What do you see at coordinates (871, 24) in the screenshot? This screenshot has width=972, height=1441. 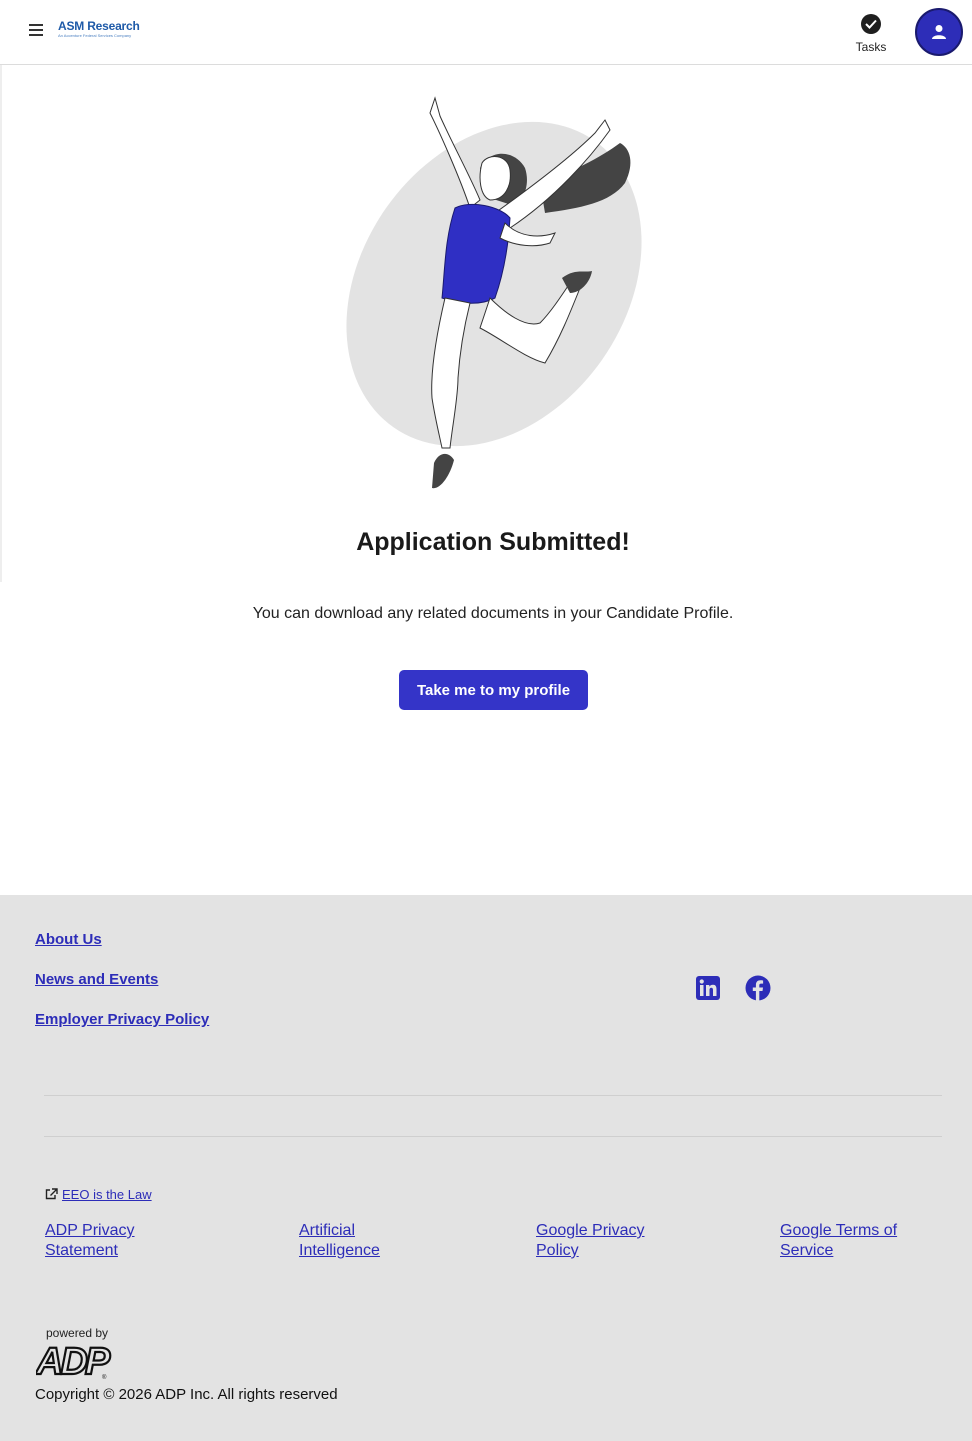 I see `check-circle-icon` at bounding box center [871, 24].